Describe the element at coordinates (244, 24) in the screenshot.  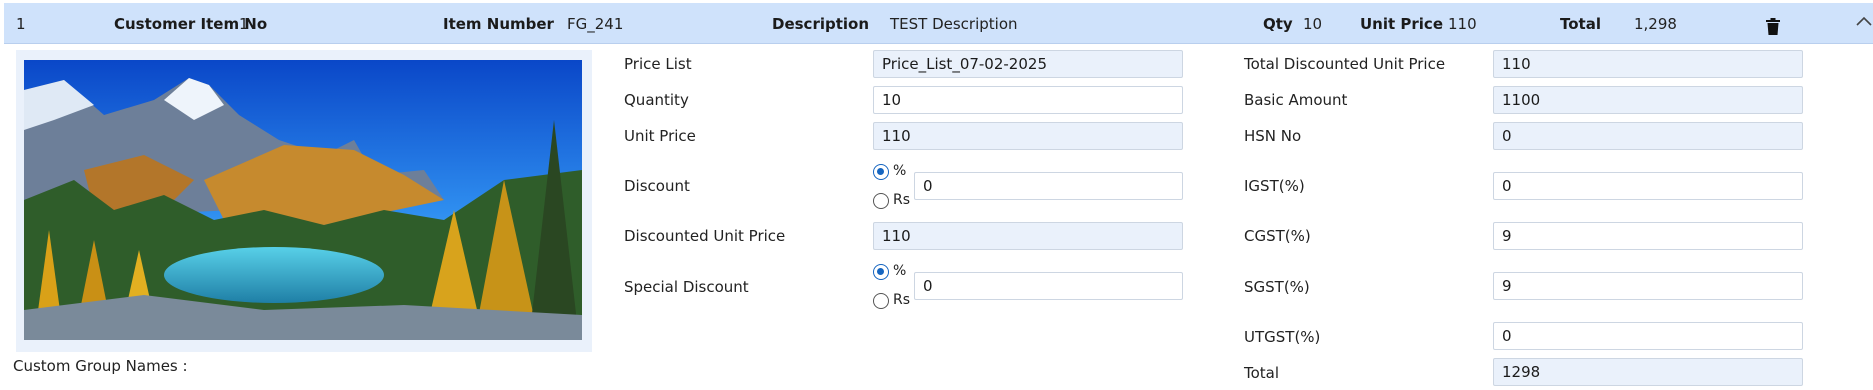
I see `customer-item-value: 1` at that location.